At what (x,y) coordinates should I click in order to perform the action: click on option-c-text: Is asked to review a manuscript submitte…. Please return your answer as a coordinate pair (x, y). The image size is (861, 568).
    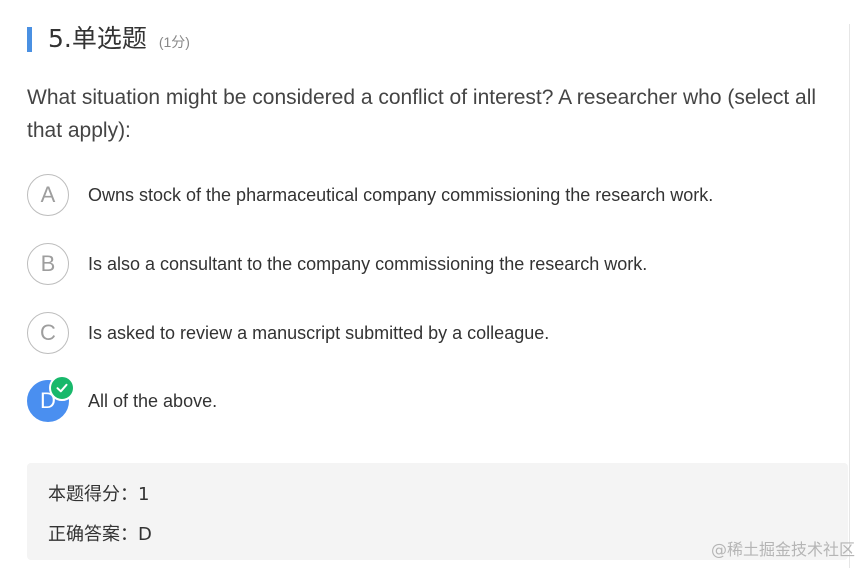
    Looking at the image, I should click on (319, 332).